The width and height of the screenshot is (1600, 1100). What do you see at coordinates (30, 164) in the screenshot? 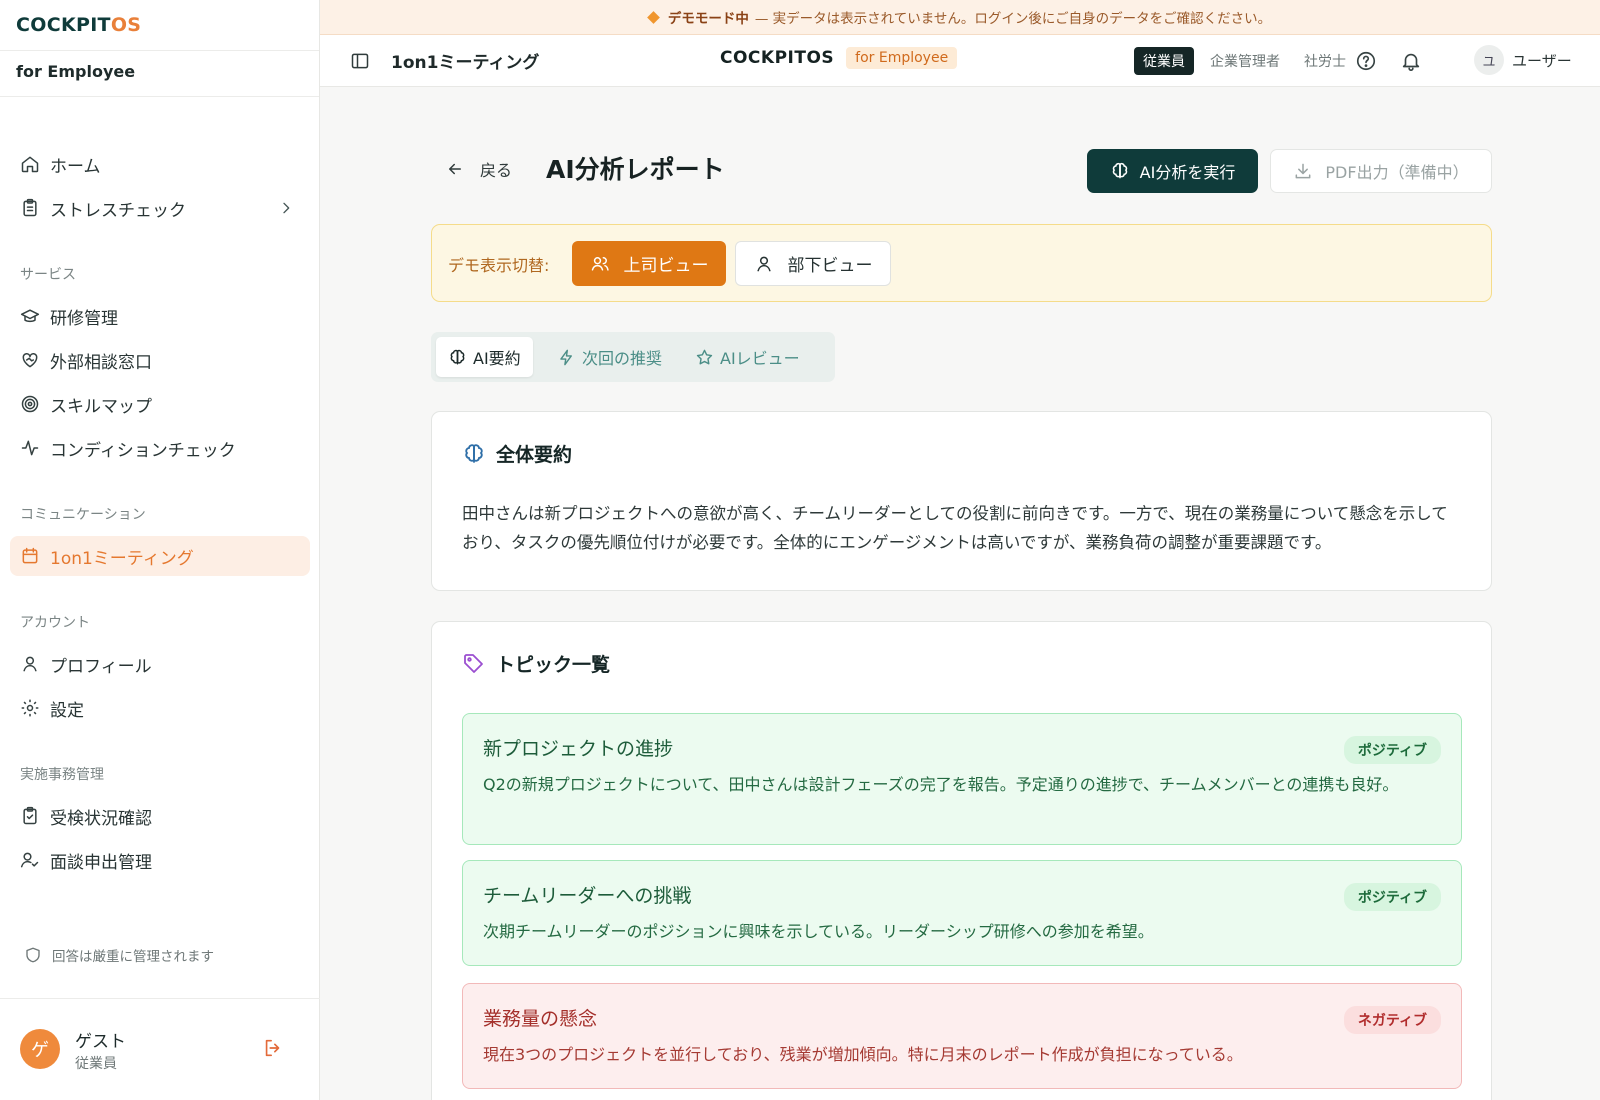
I see `home-icon` at bounding box center [30, 164].